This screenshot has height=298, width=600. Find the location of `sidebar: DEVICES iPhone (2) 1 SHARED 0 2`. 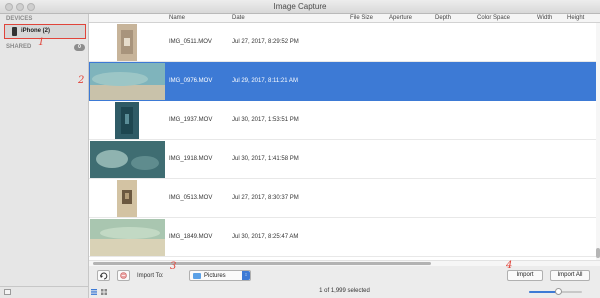

sidebar: DEVICES iPhone (2) 1 SHARED 0 2 is located at coordinates (44, 156).